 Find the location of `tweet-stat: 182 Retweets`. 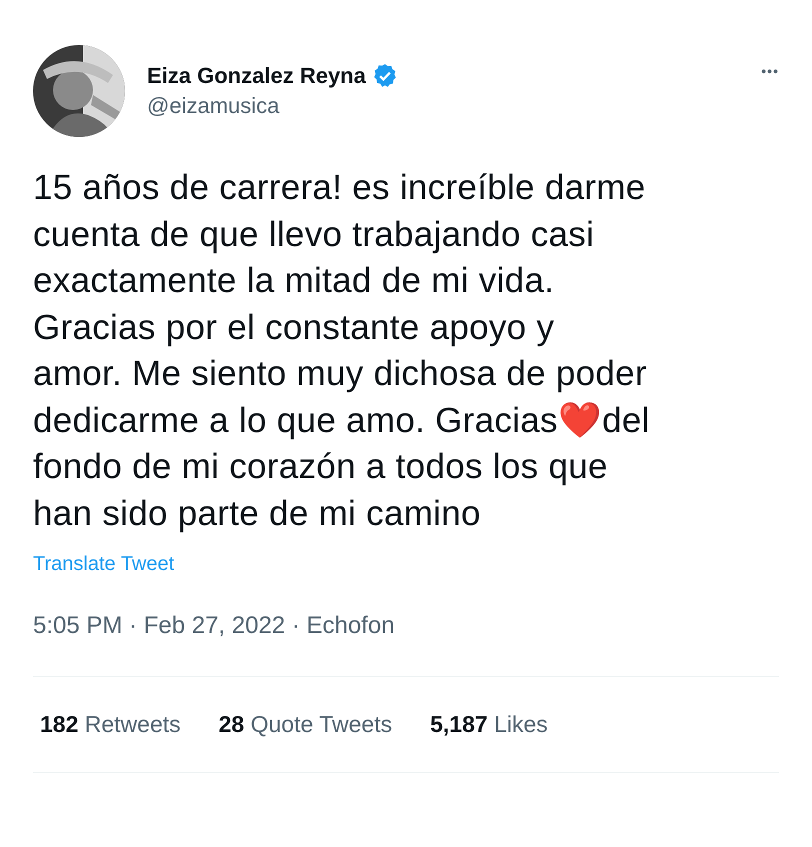

tweet-stat: 182 Retweets is located at coordinates (110, 724).